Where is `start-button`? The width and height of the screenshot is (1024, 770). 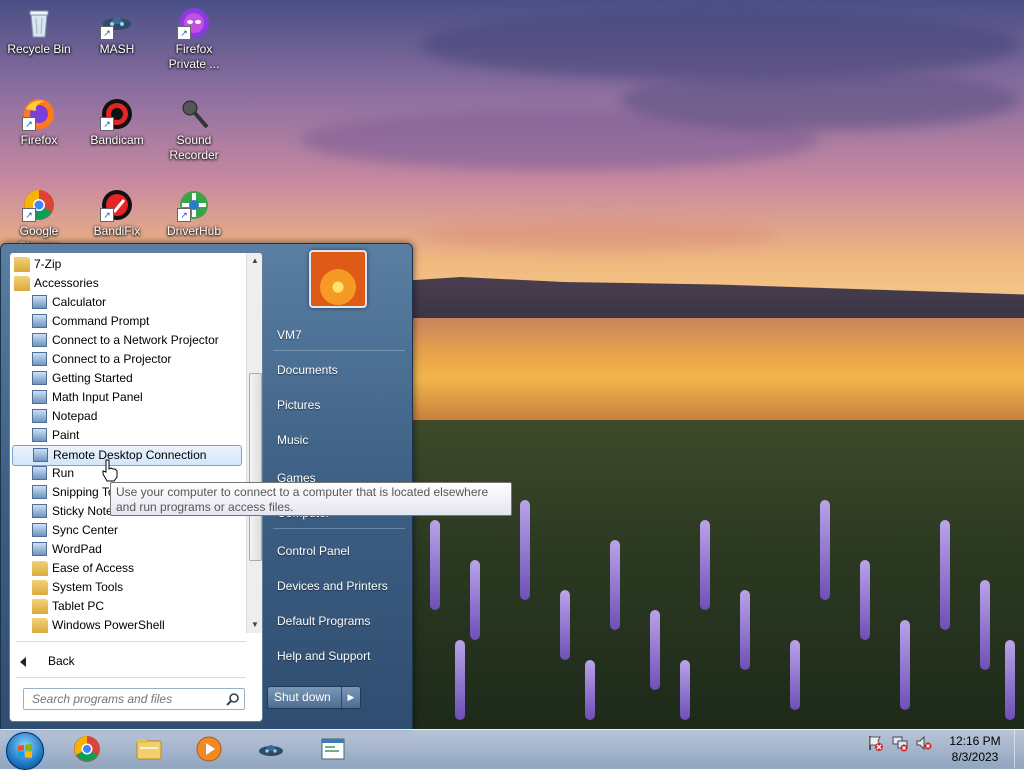
start-button is located at coordinates (25, 751).